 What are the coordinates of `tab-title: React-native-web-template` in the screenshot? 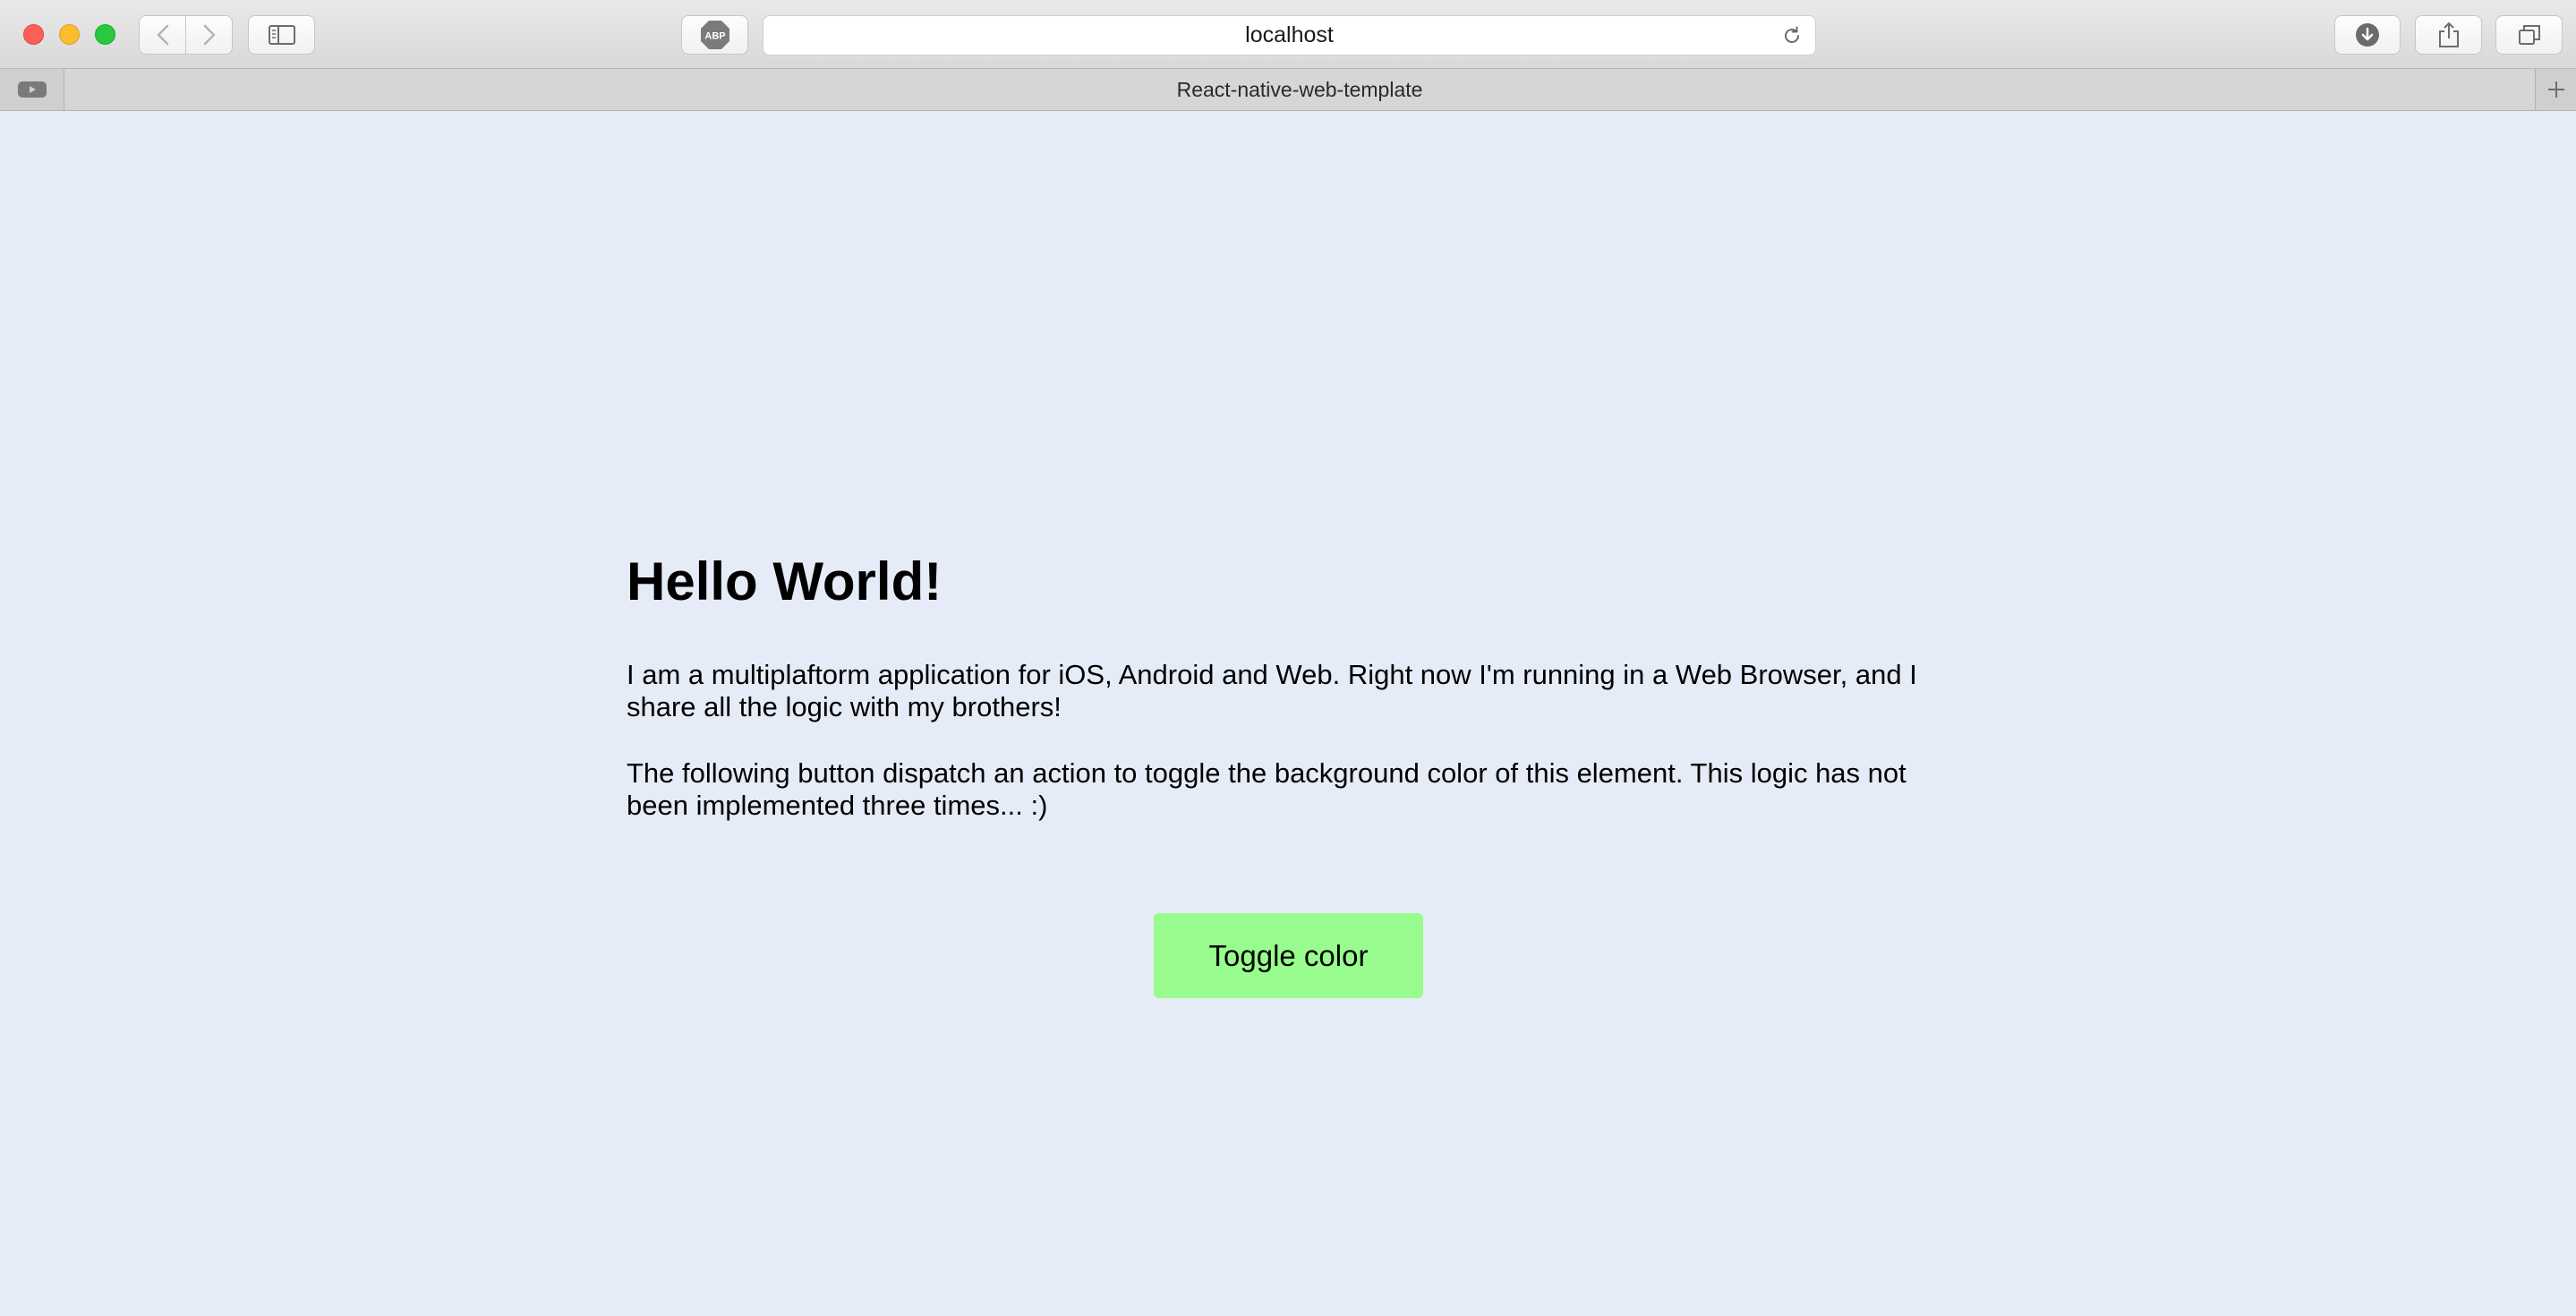 It's located at (1299, 89).